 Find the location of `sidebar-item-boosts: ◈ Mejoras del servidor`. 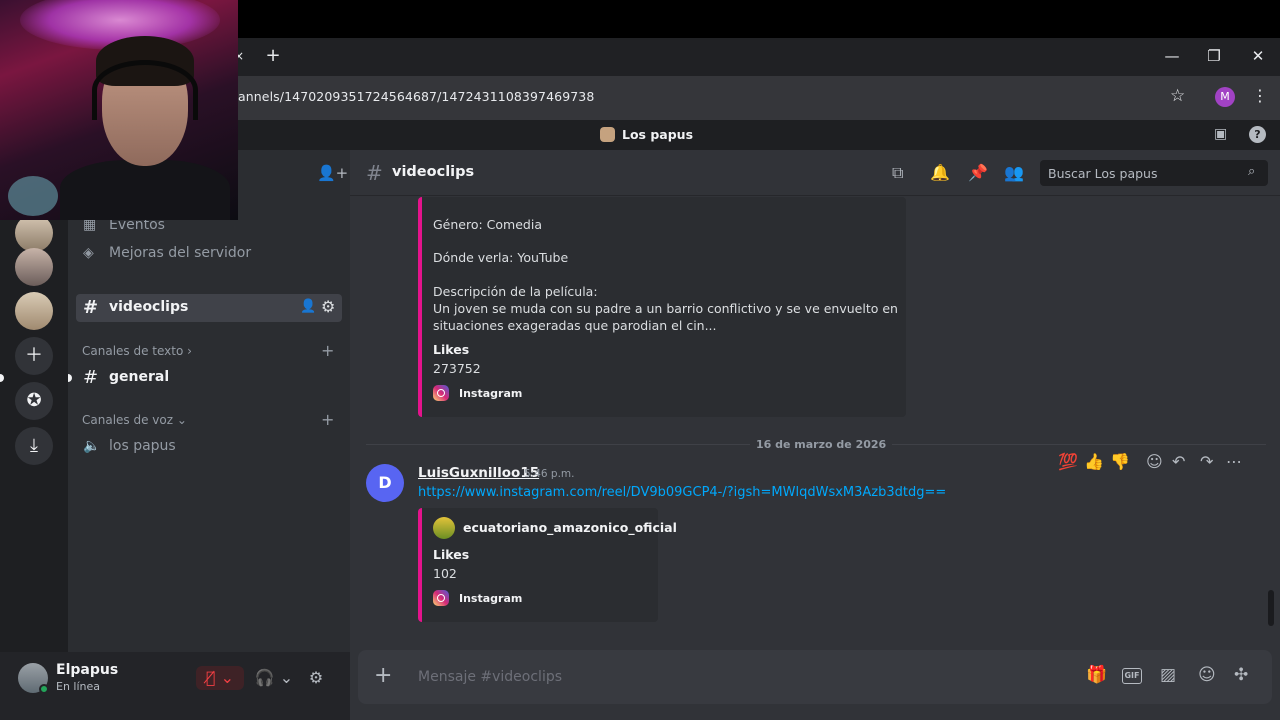

sidebar-item-boosts: ◈ Mejoras del servidor is located at coordinates (209, 254).